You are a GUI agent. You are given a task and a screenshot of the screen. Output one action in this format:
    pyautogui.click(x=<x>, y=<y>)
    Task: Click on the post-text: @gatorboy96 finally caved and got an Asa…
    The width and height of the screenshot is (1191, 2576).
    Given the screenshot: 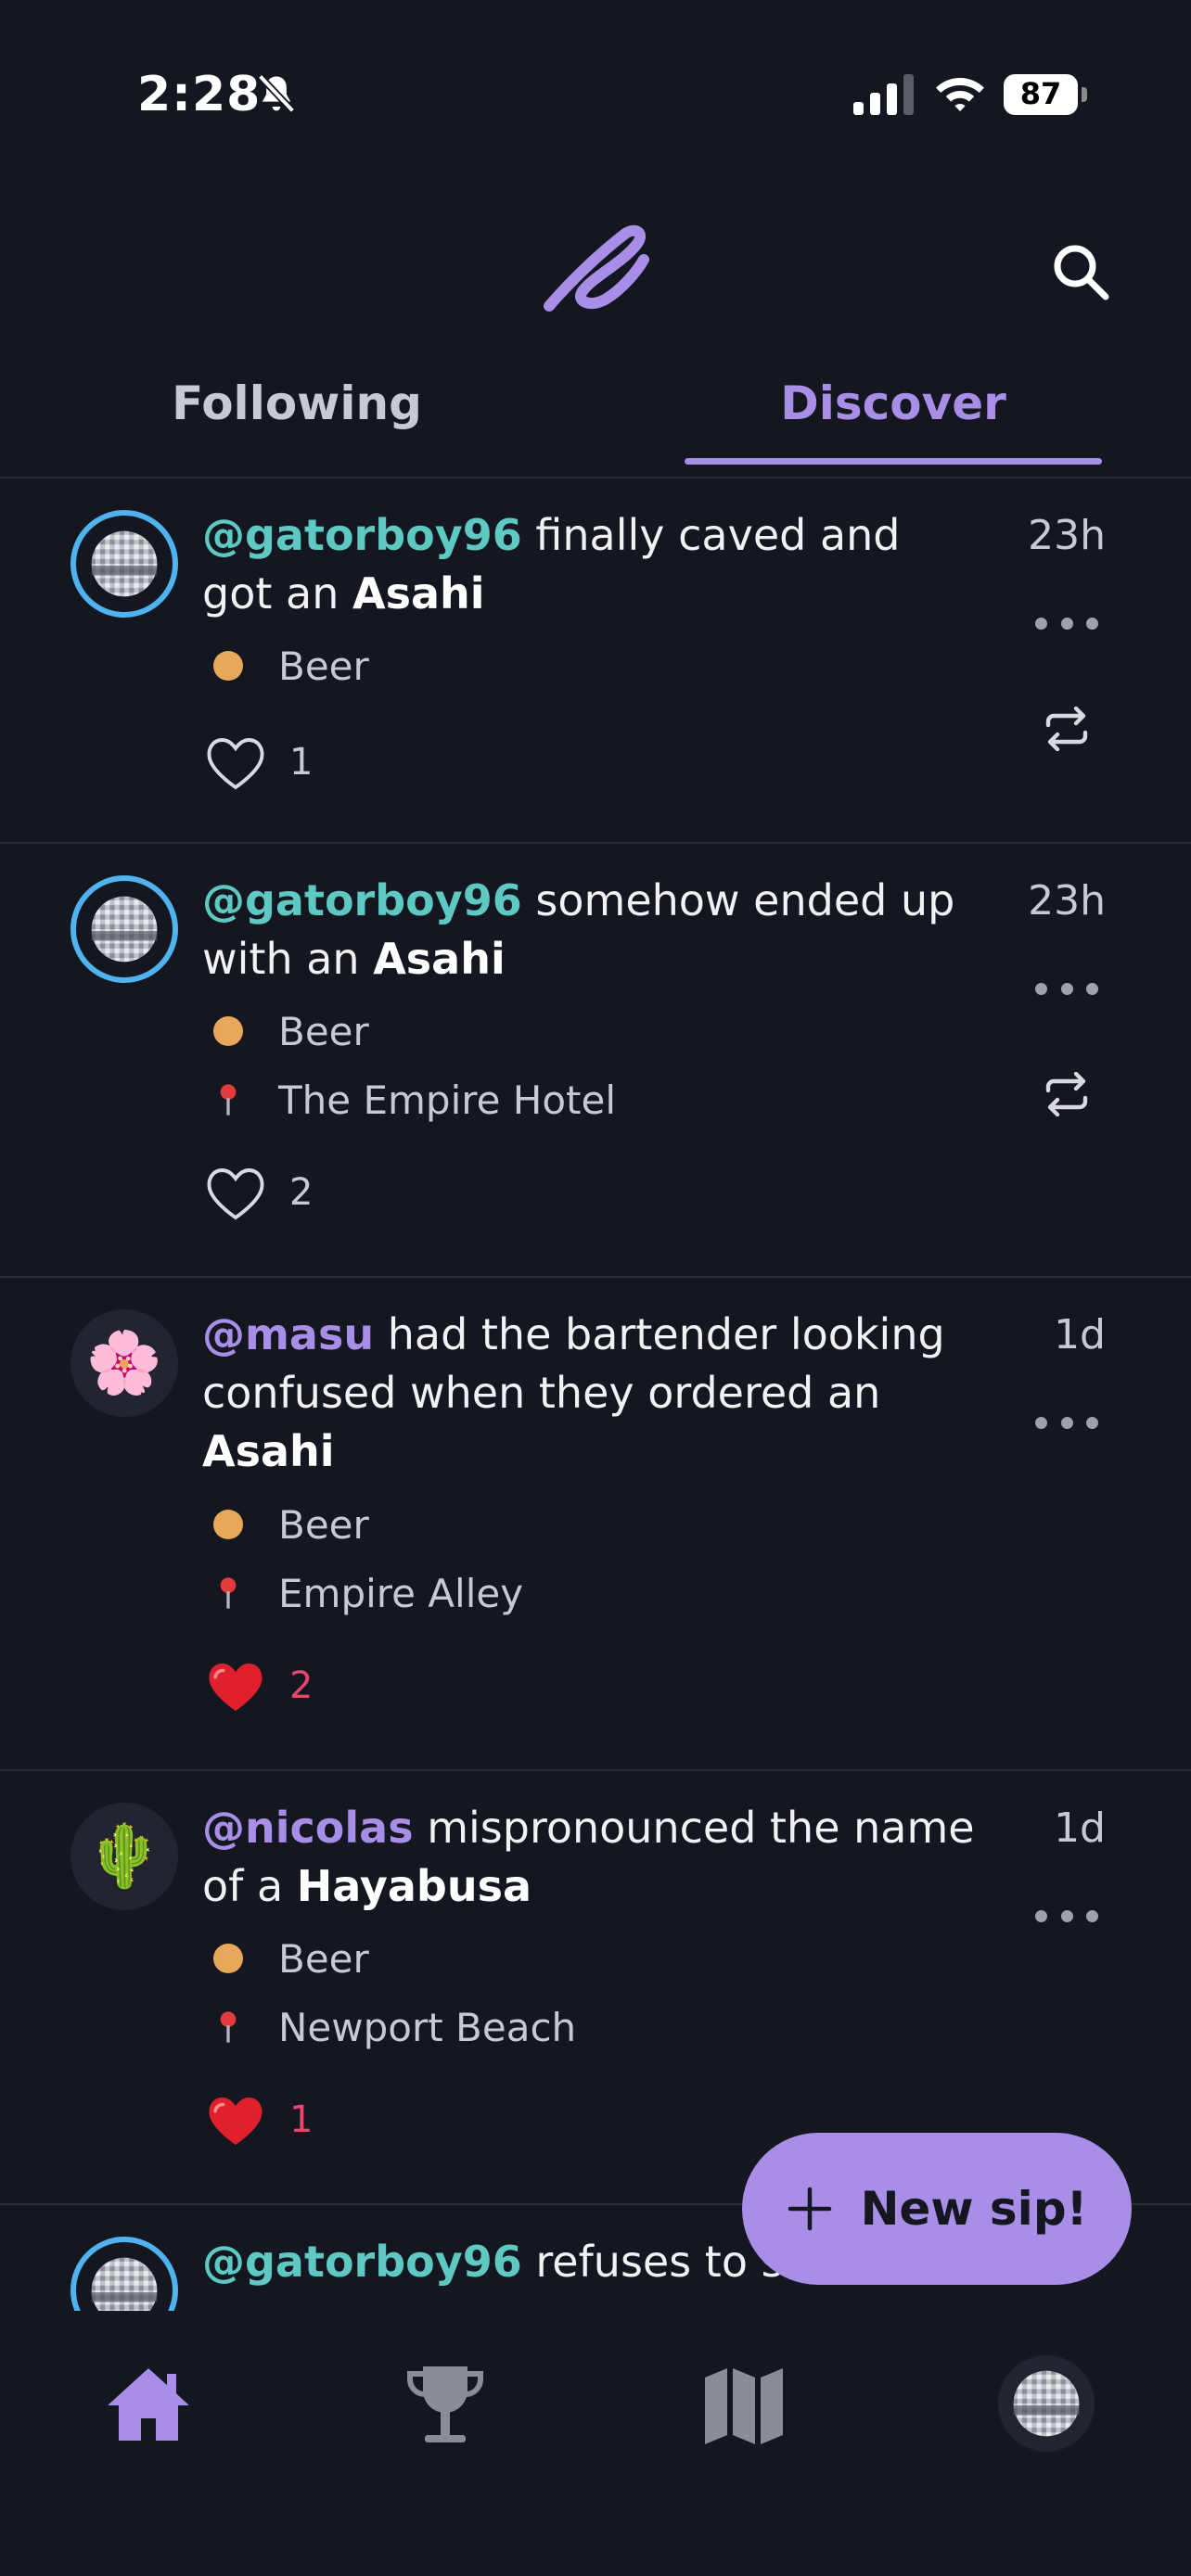 What is the action you would take?
    pyautogui.click(x=591, y=565)
    